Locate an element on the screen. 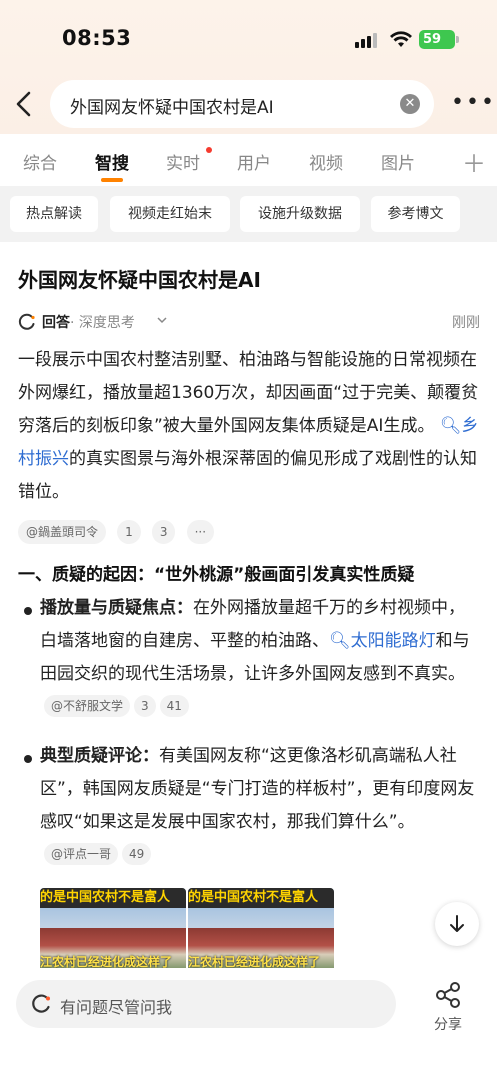  tab-users: 用户 is located at coordinates (254, 161).